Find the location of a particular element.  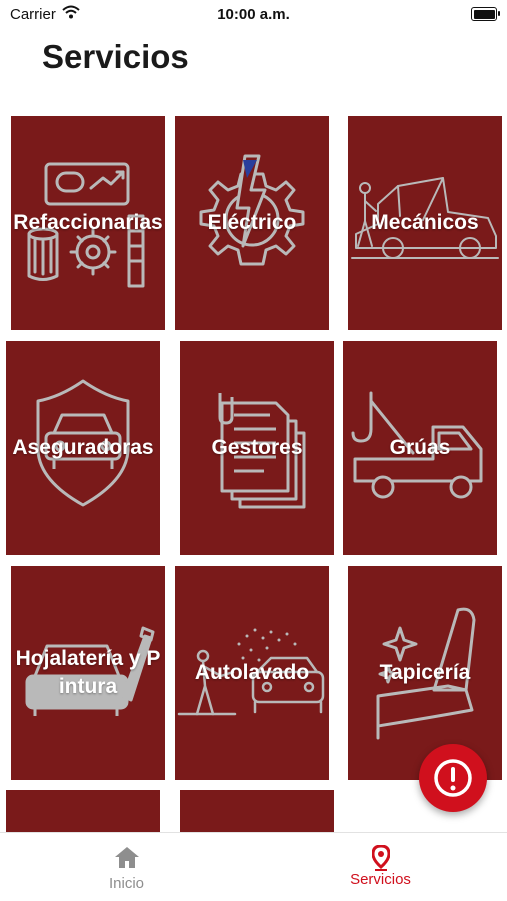

service-label: Grúas is located at coordinates (420, 447).